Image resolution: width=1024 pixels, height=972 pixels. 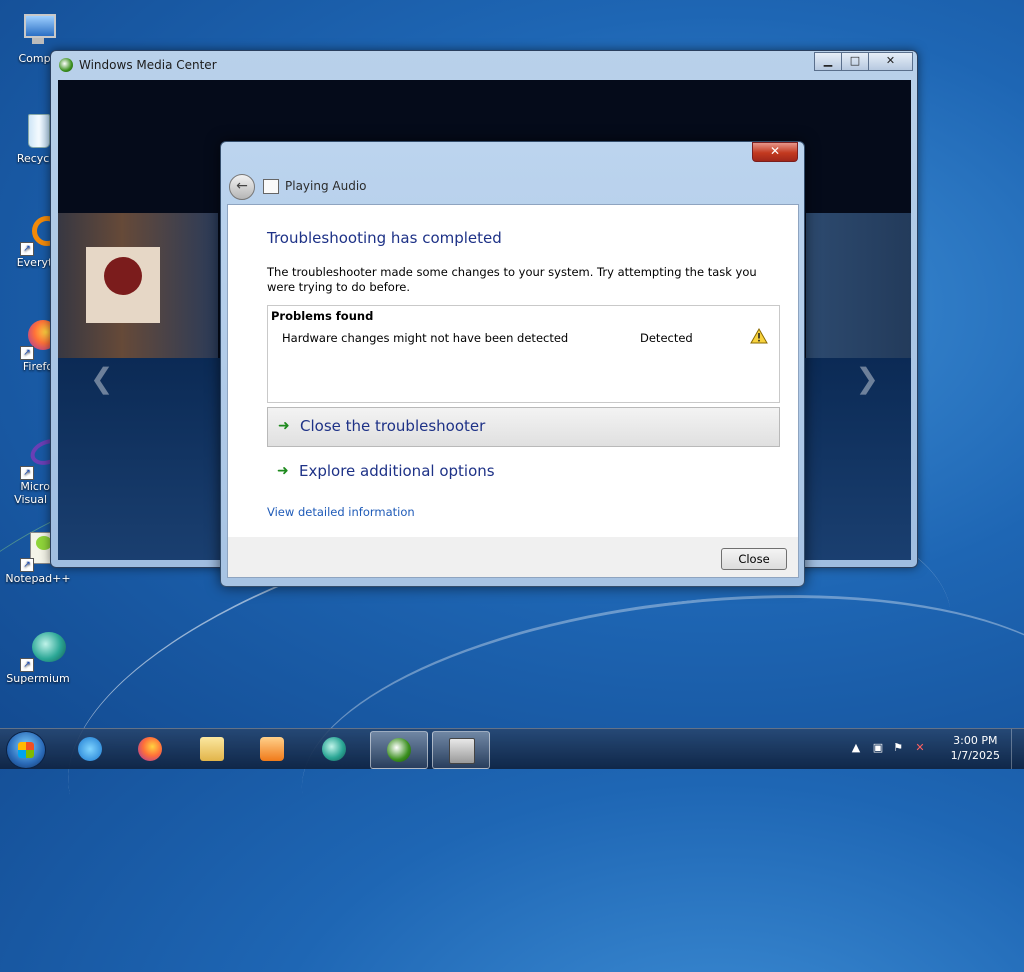 I want to click on action-label: Explore additional options, so click(x=397, y=471).